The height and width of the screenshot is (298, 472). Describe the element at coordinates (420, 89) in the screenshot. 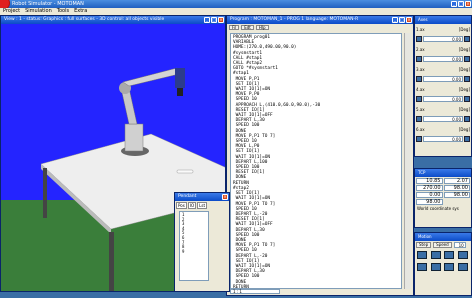

I see `axis-label: 4.ax` at that location.